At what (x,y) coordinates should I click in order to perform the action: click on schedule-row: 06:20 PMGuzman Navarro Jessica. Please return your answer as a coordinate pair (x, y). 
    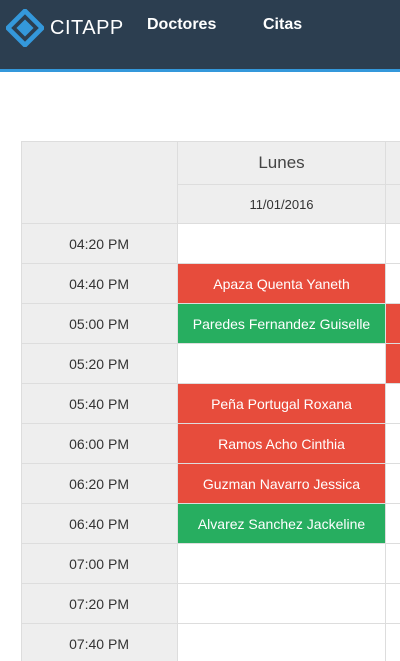
    Looking at the image, I should click on (211, 484).